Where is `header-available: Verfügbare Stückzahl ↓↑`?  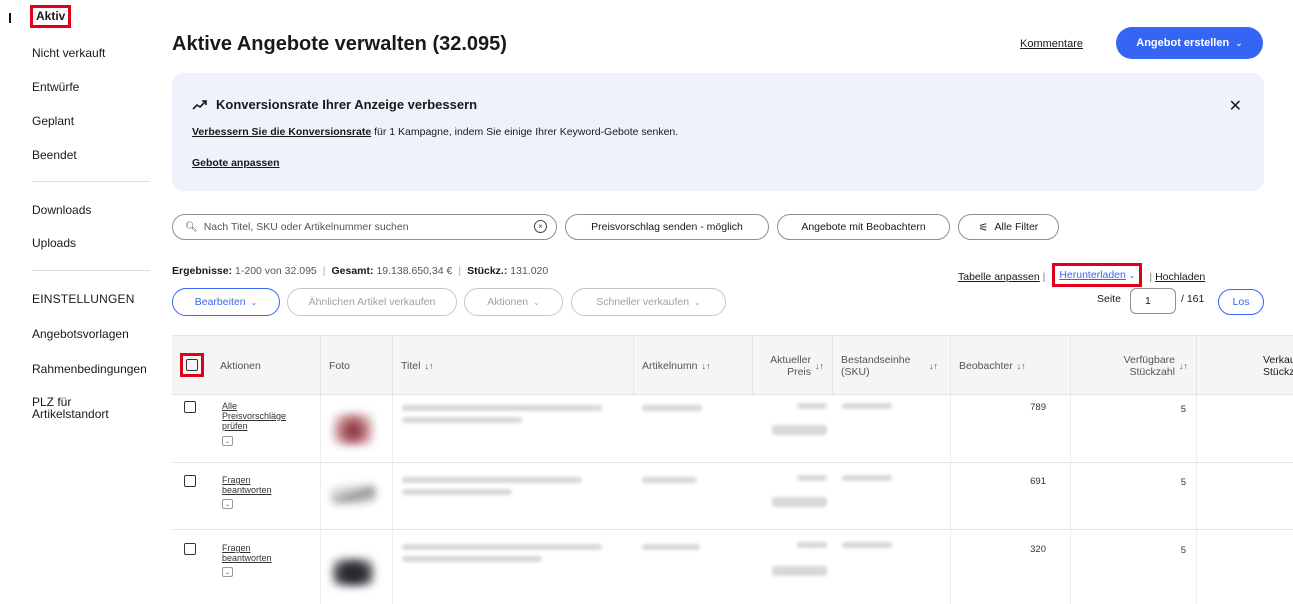
header-available: Verfügbare Stückzahl ↓↑ is located at coordinates (1133, 366).